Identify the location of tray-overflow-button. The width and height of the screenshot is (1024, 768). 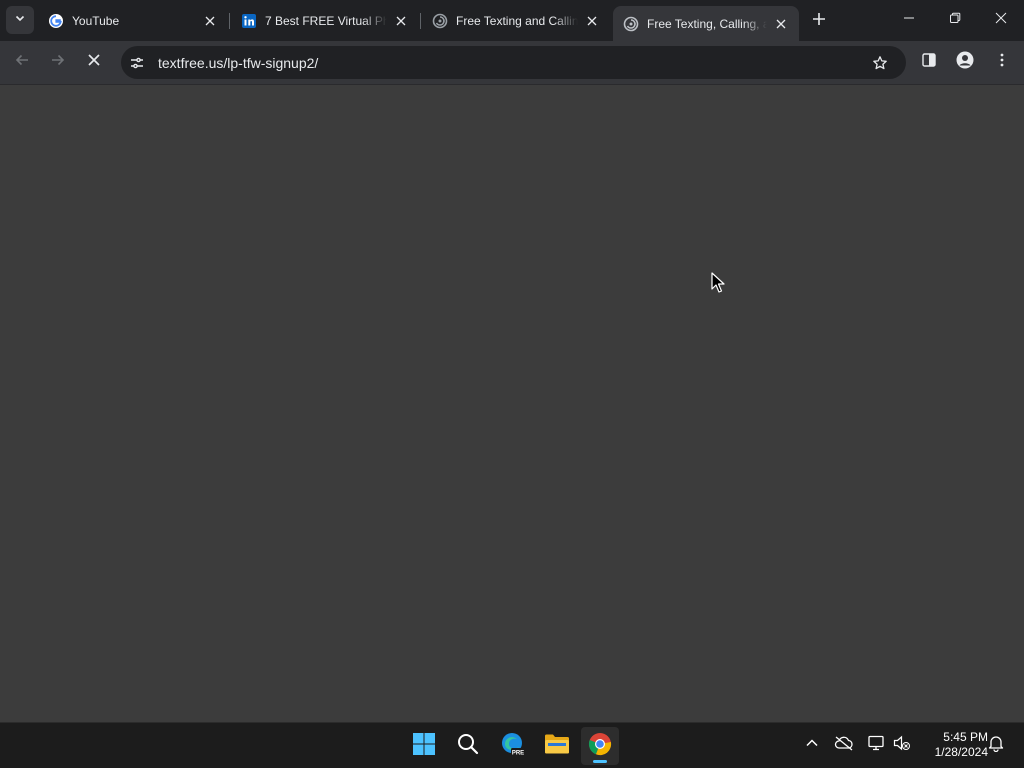
(812, 745).